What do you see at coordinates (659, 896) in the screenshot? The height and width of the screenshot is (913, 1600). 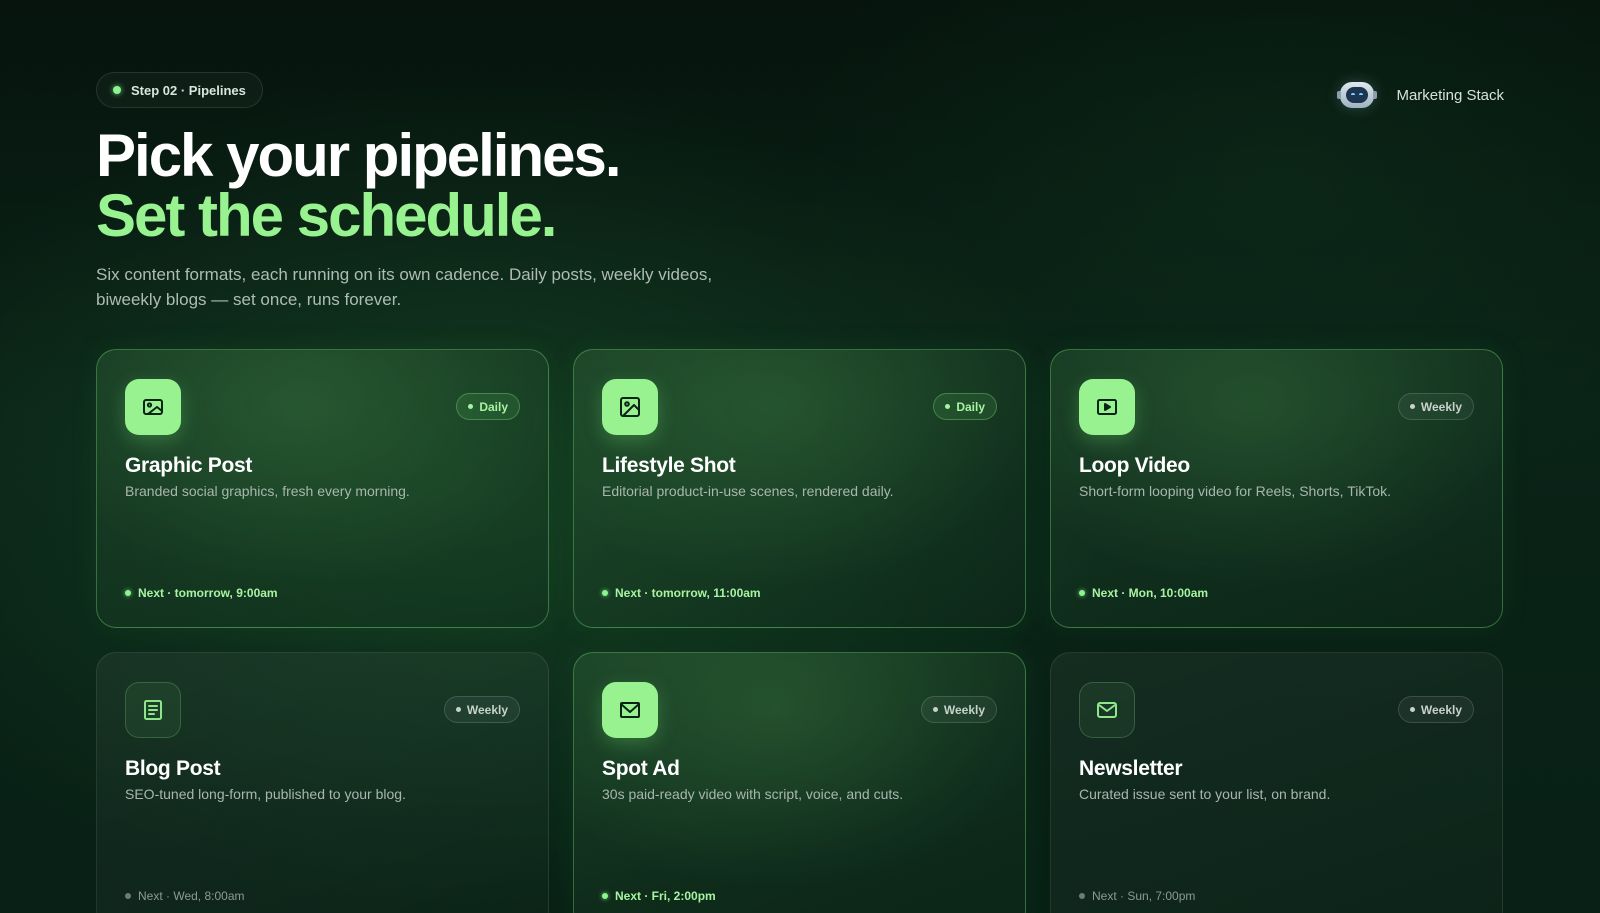 I see `next-run: Next · Fri, 2:00pm` at bounding box center [659, 896].